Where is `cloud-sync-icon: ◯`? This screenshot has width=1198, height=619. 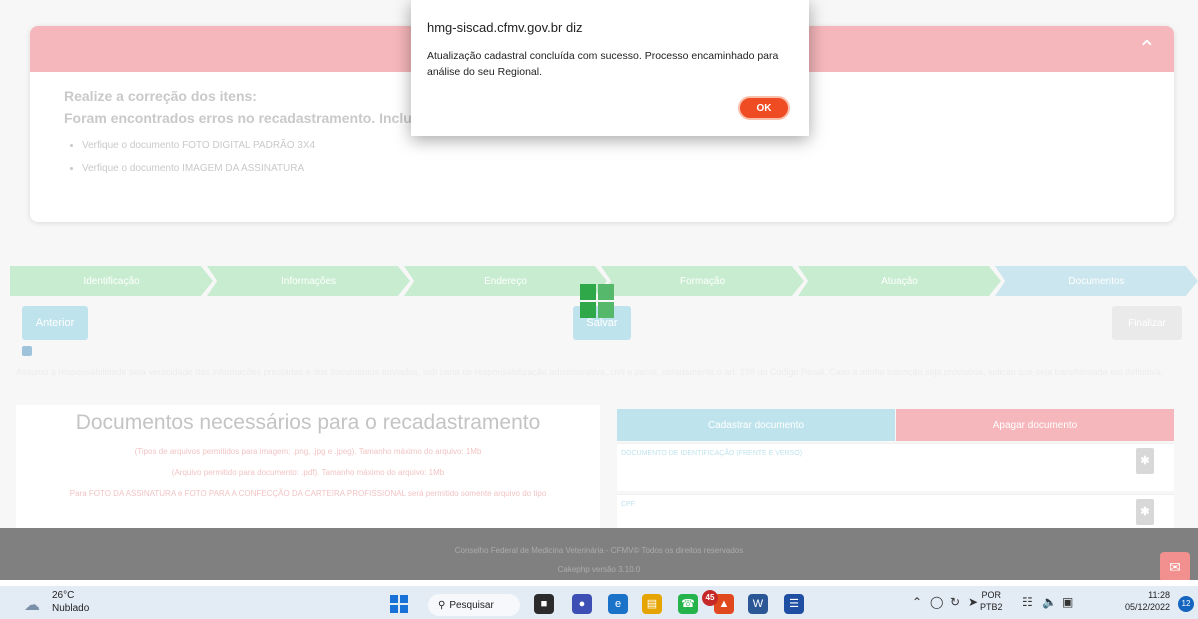 cloud-sync-icon: ◯ is located at coordinates (936, 602).